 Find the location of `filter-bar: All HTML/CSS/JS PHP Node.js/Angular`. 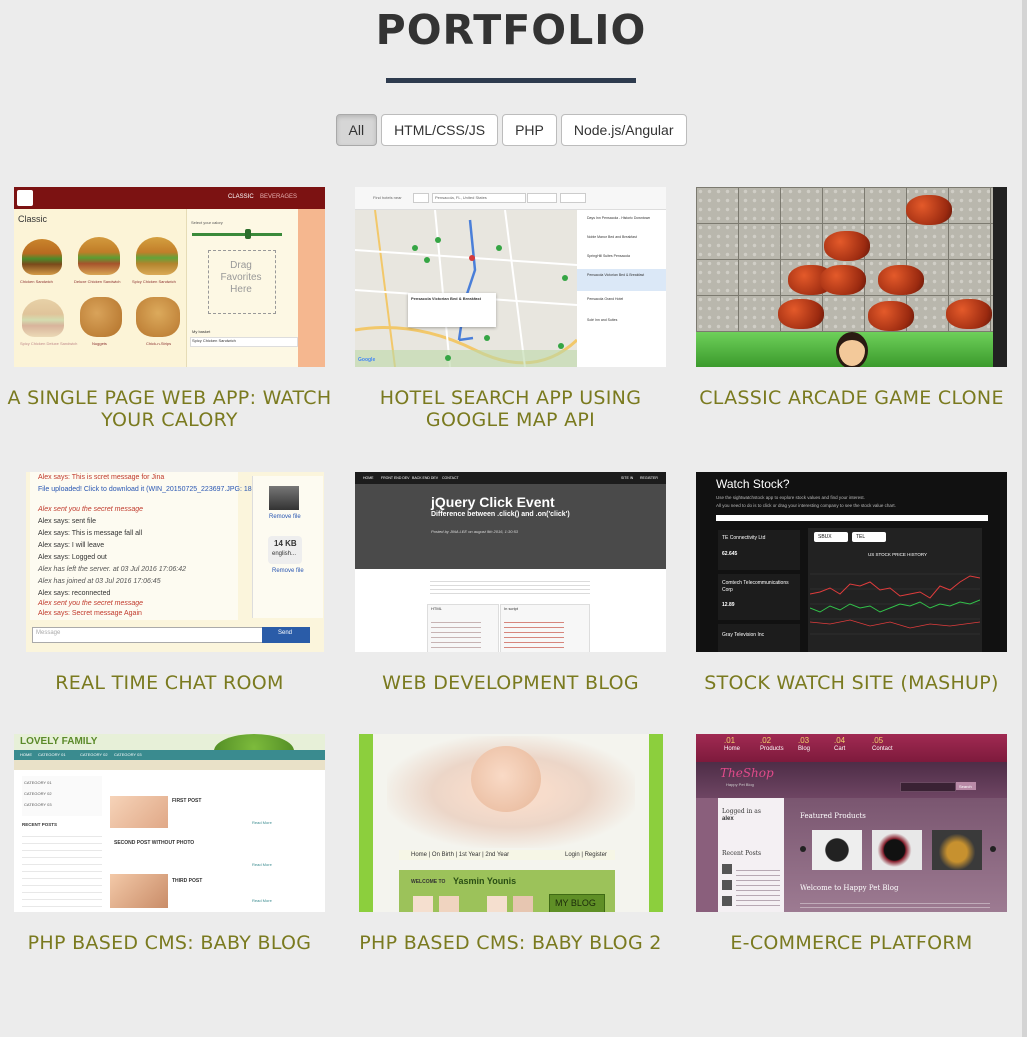

filter-bar: All HTML/CSS/JS PHP Node.js/Angular is located at coordinates (511, 130).